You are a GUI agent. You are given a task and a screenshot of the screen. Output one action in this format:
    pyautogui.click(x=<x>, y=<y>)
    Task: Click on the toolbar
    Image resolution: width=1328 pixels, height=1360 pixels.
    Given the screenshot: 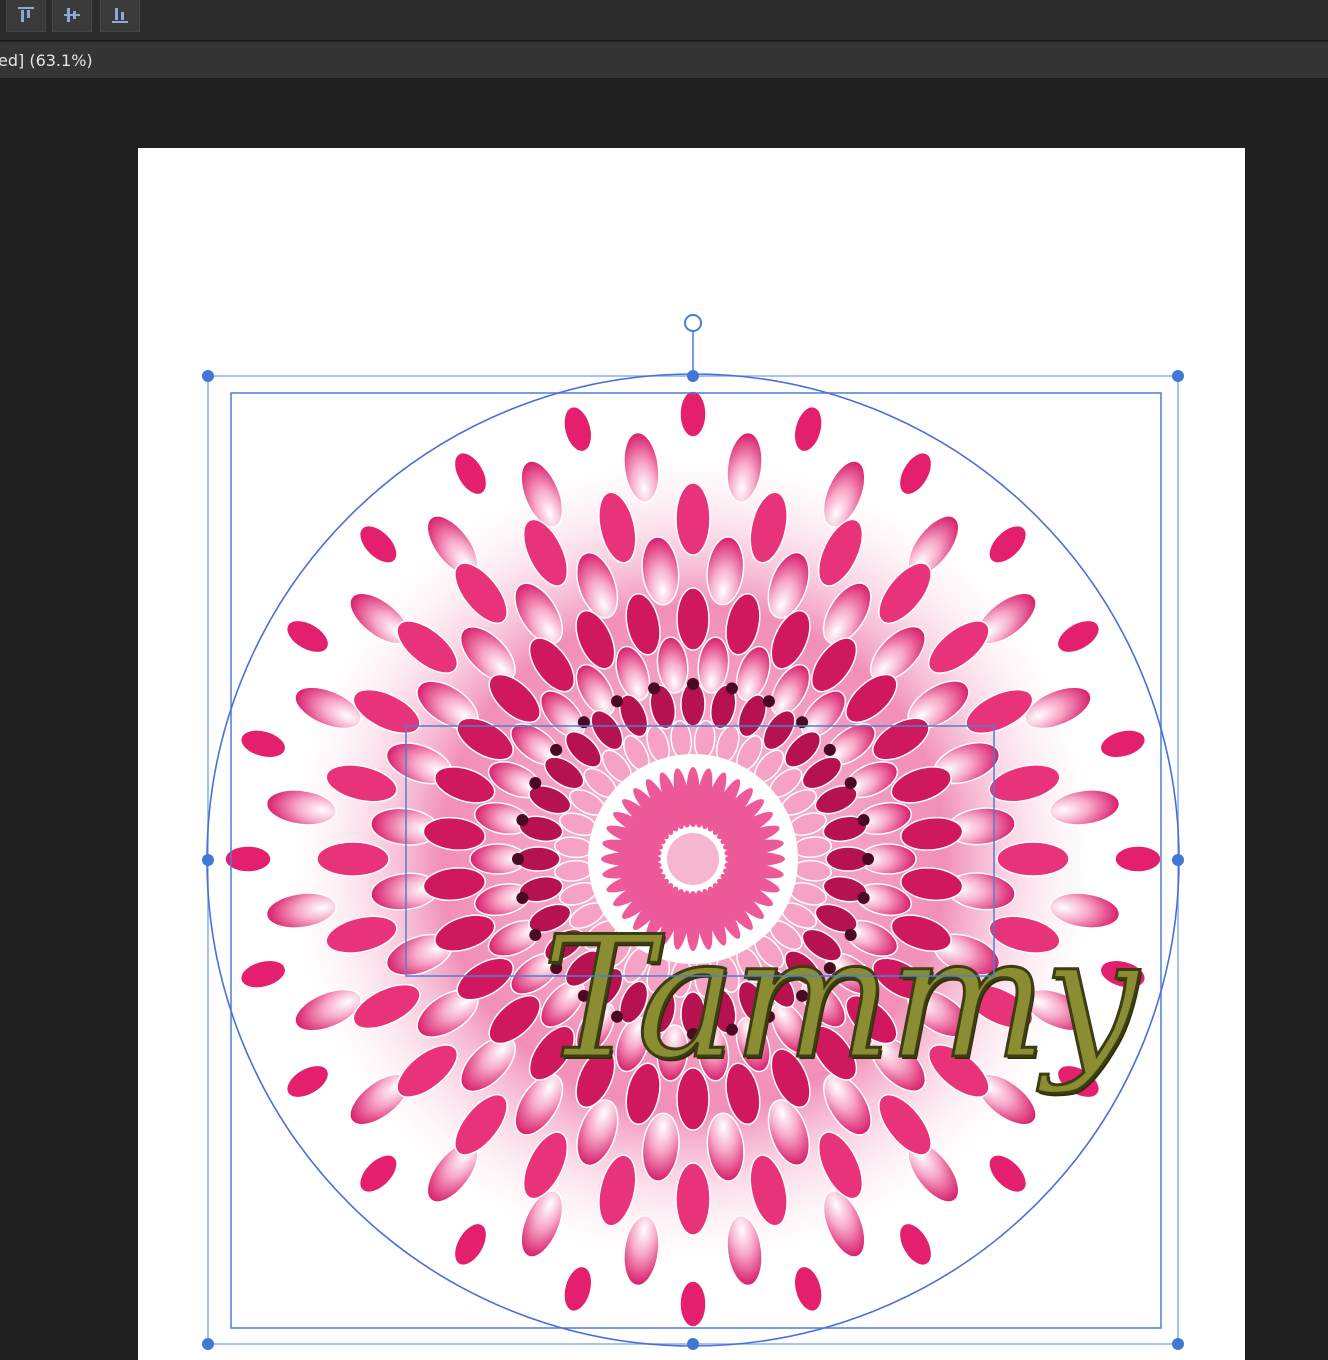 What is the action you would take?
    pyautogui.click(x=664, y=20)
    